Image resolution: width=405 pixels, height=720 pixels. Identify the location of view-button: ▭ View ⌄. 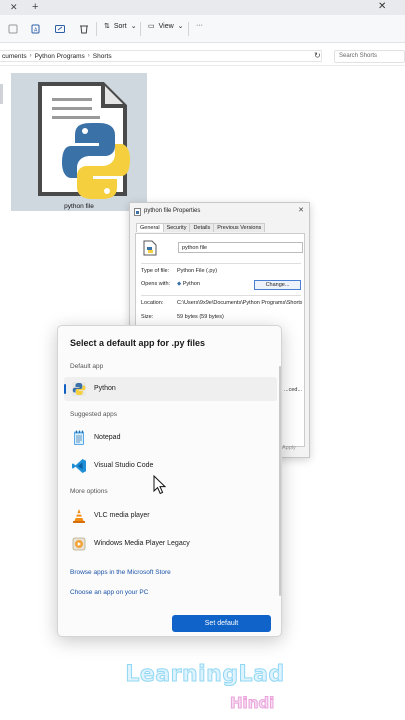
(166, 26).